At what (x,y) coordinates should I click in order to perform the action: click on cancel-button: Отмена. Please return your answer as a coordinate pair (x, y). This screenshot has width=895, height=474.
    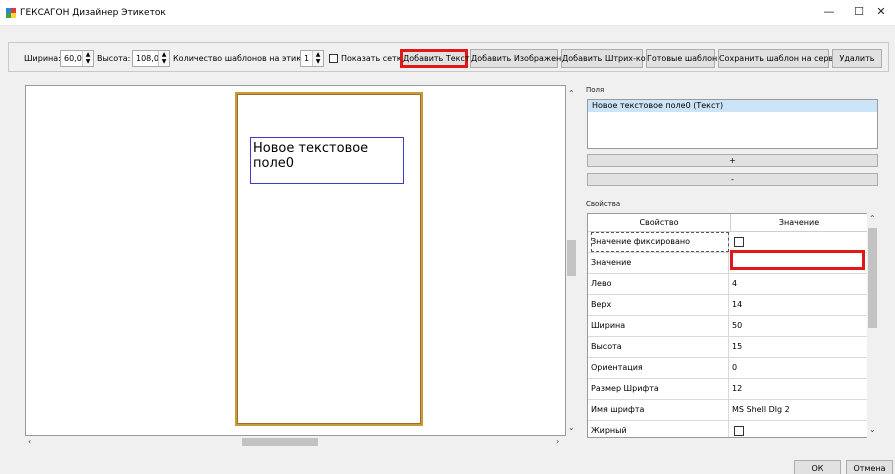
    Looking at the image, I should click on (869, 467).